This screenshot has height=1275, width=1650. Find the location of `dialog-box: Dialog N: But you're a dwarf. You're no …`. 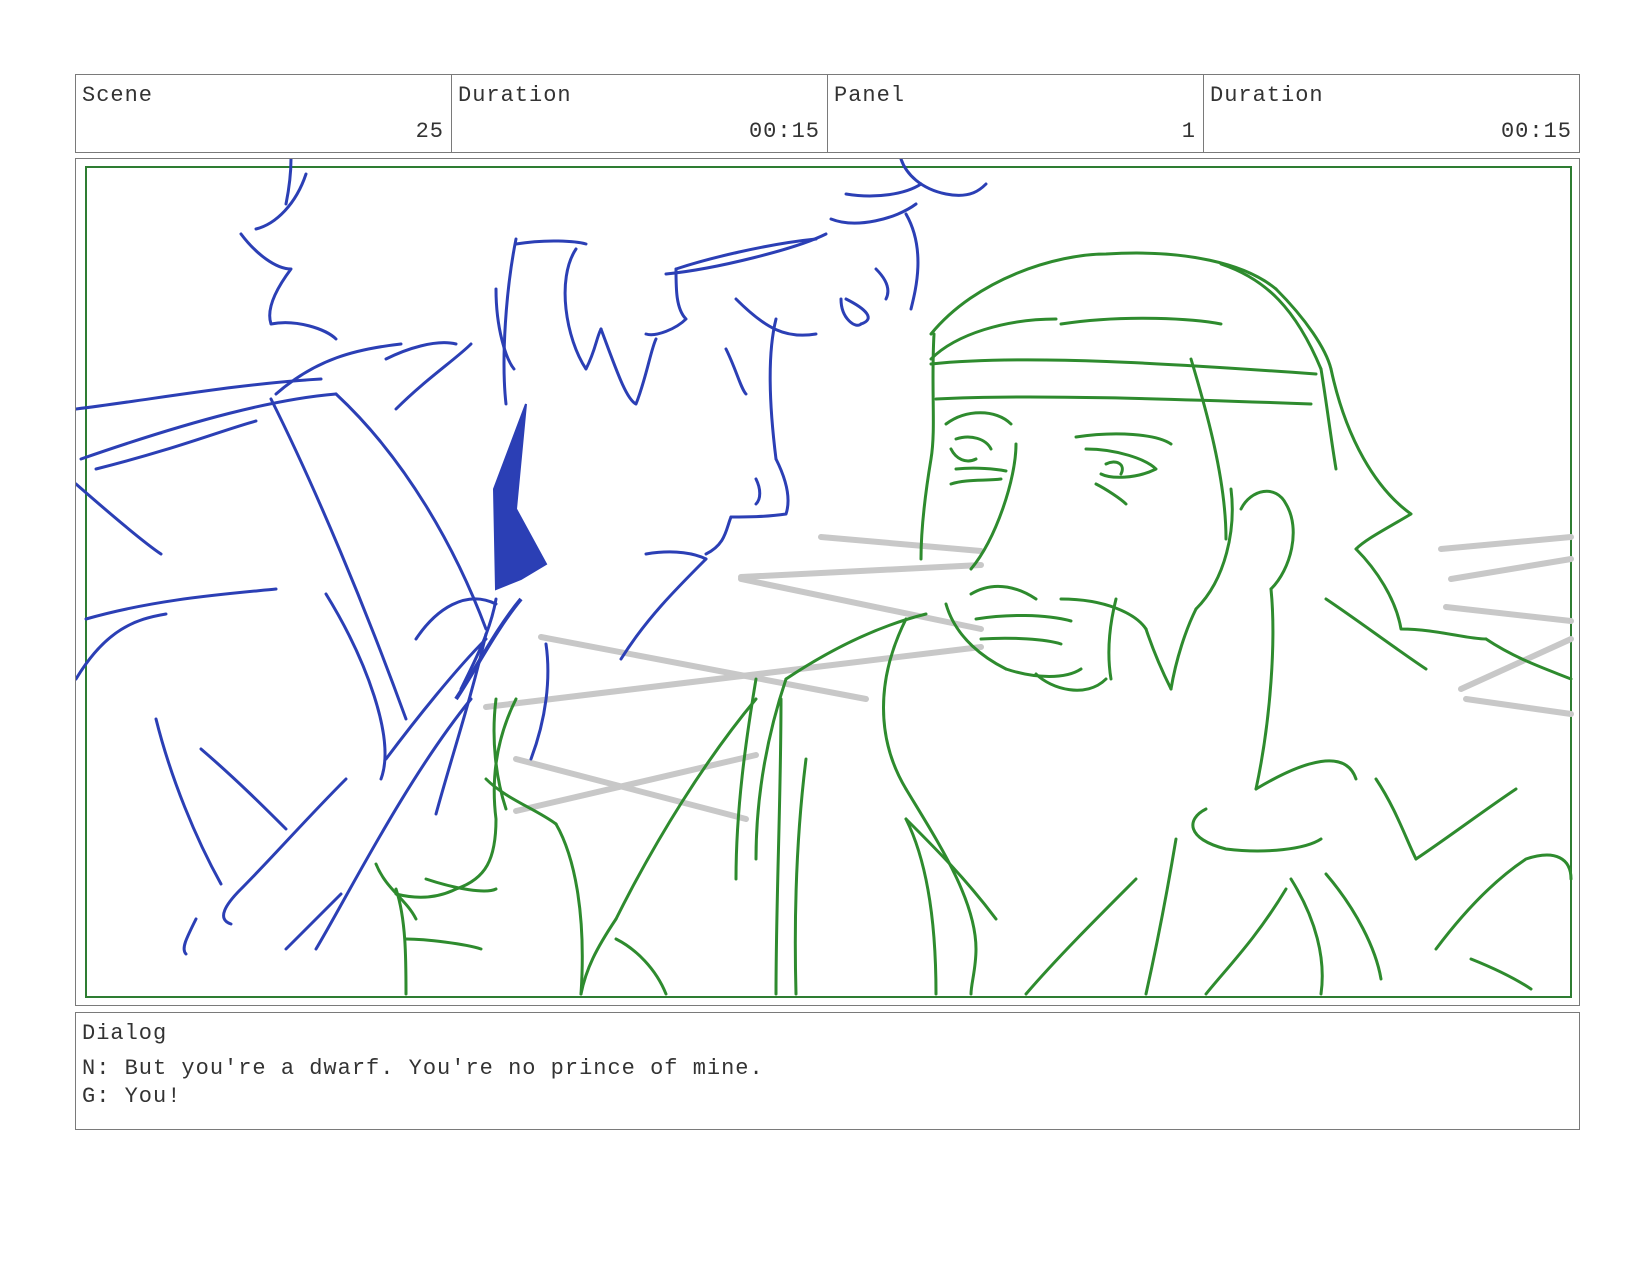

dialog-box: Dialog N: But you're a dwarf. You're no … is located at coordinates (827, 1071).